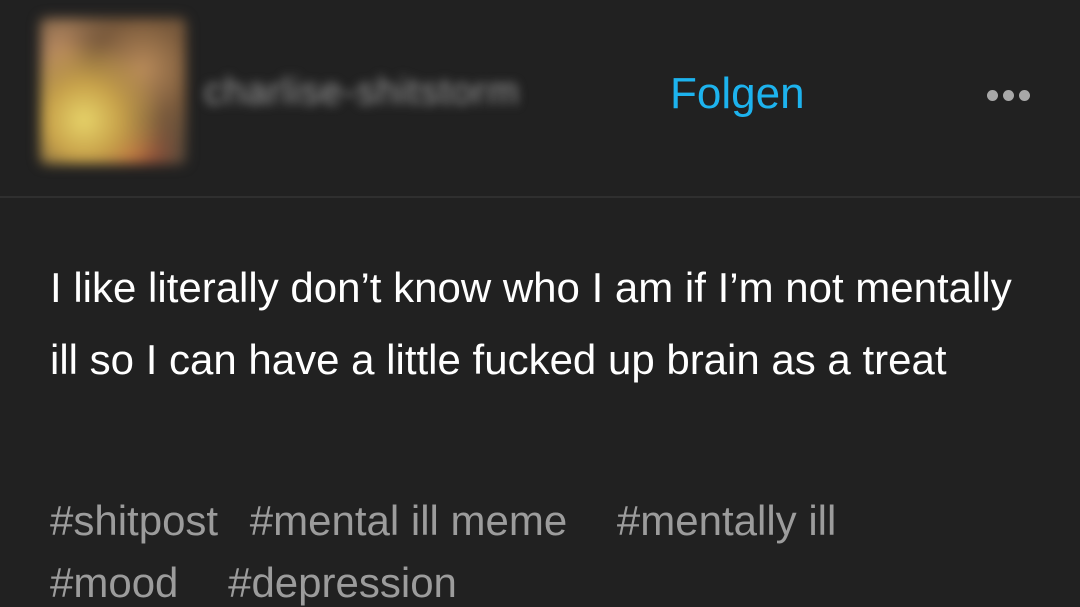  I want to click on header-divider, so click(540, 197).